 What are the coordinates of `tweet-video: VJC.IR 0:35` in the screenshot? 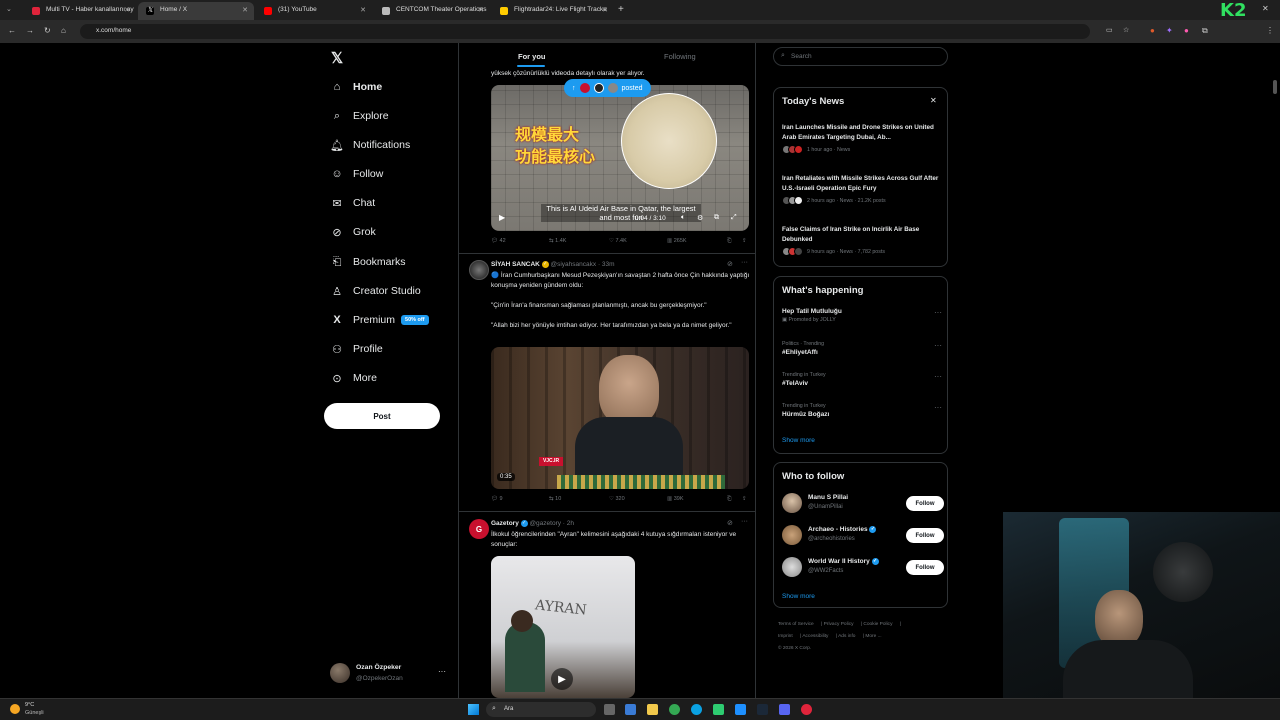 It's located at (620, 418).